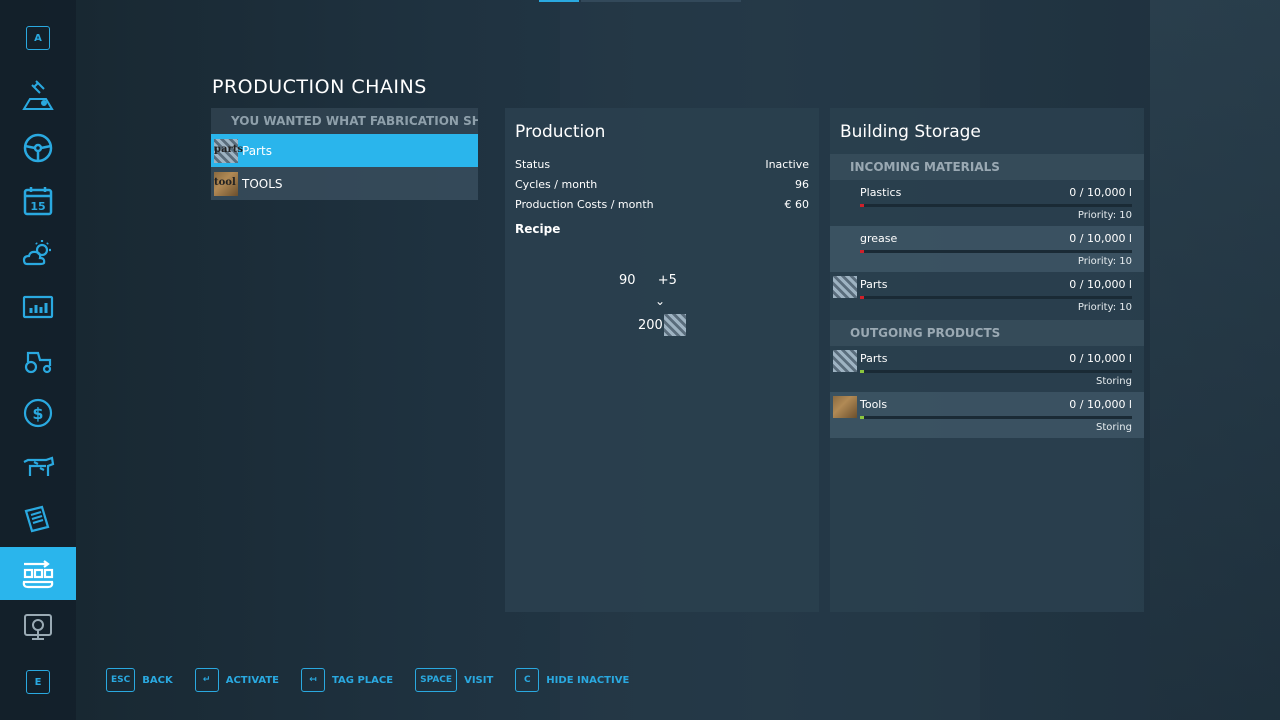  I want to click on sidebar: A 15 $ E, so click(38, 360).